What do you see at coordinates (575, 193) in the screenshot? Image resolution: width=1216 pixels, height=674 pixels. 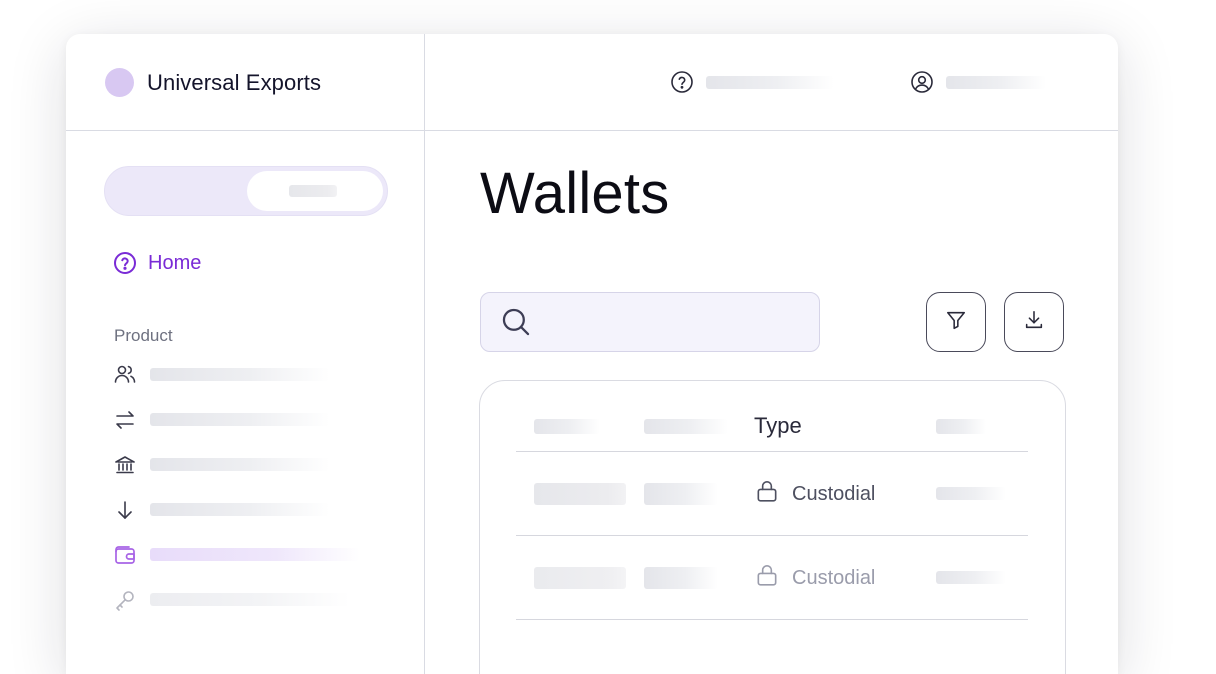 I see `page-title: Wallets` at bounding box center [575, 193].